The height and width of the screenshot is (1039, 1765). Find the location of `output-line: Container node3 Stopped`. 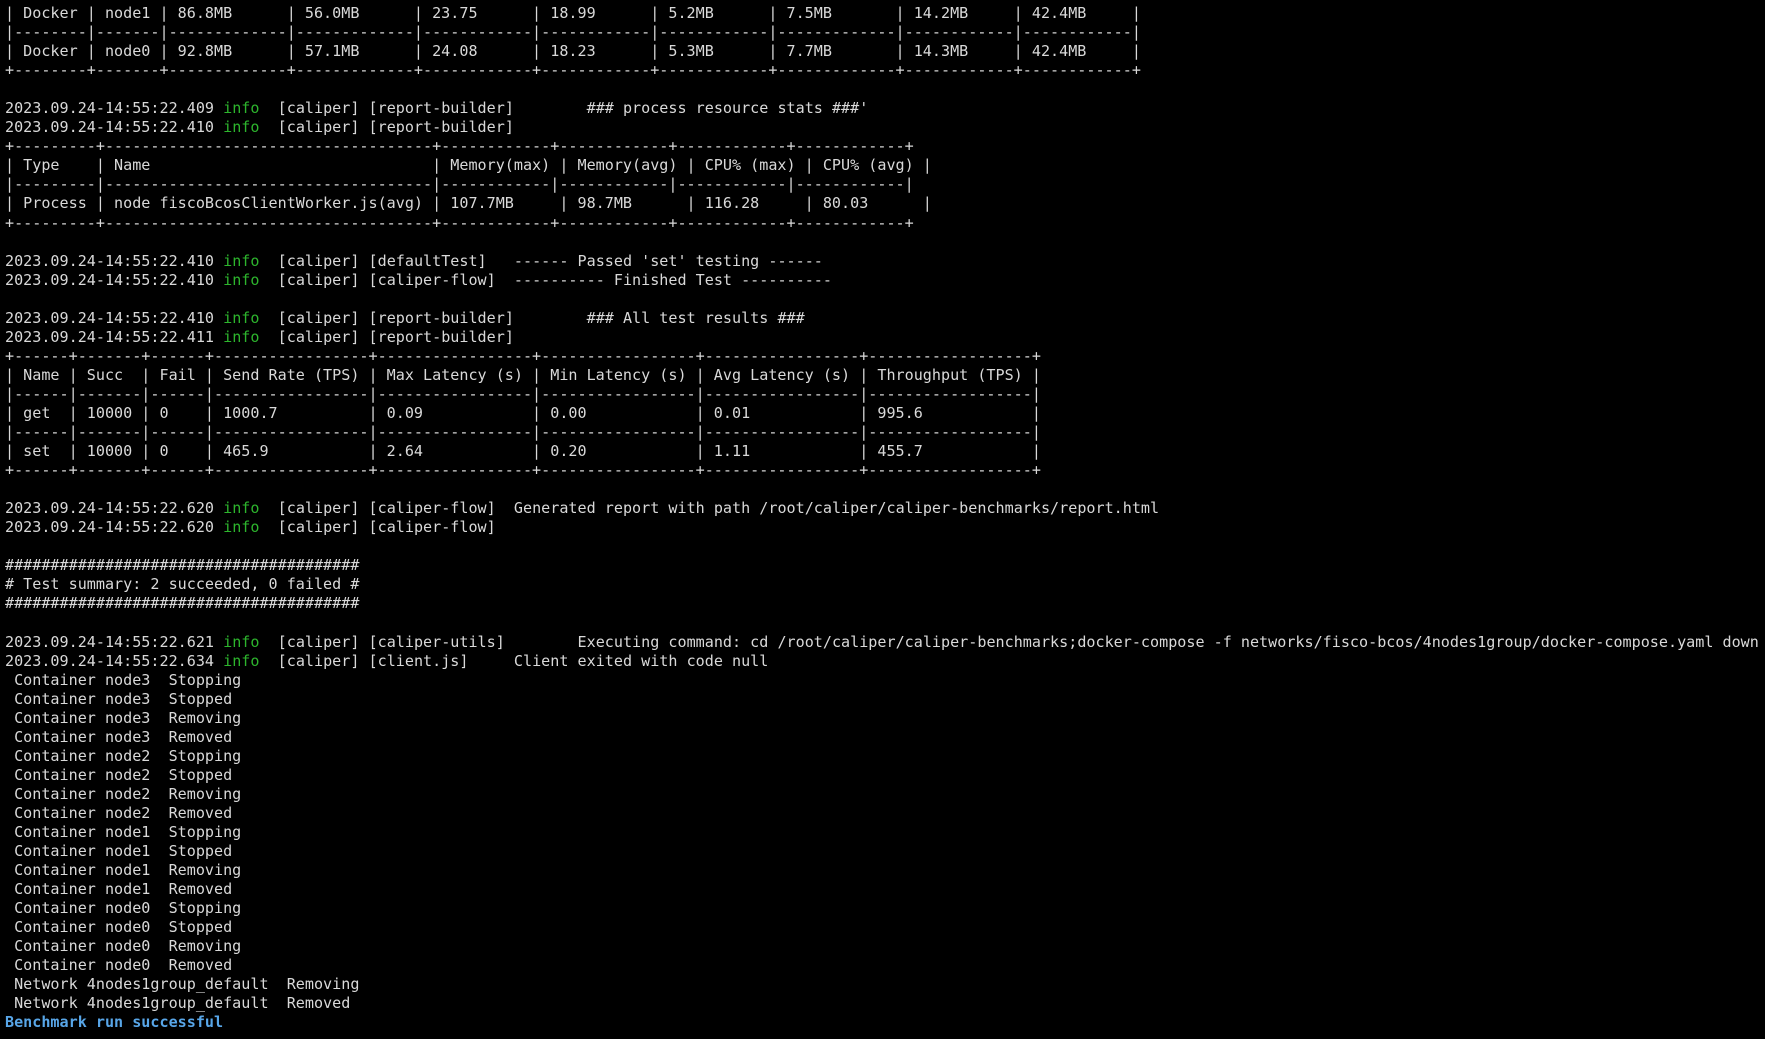

output-line: Container node3 Stopped is located at coordinates (119, 698).